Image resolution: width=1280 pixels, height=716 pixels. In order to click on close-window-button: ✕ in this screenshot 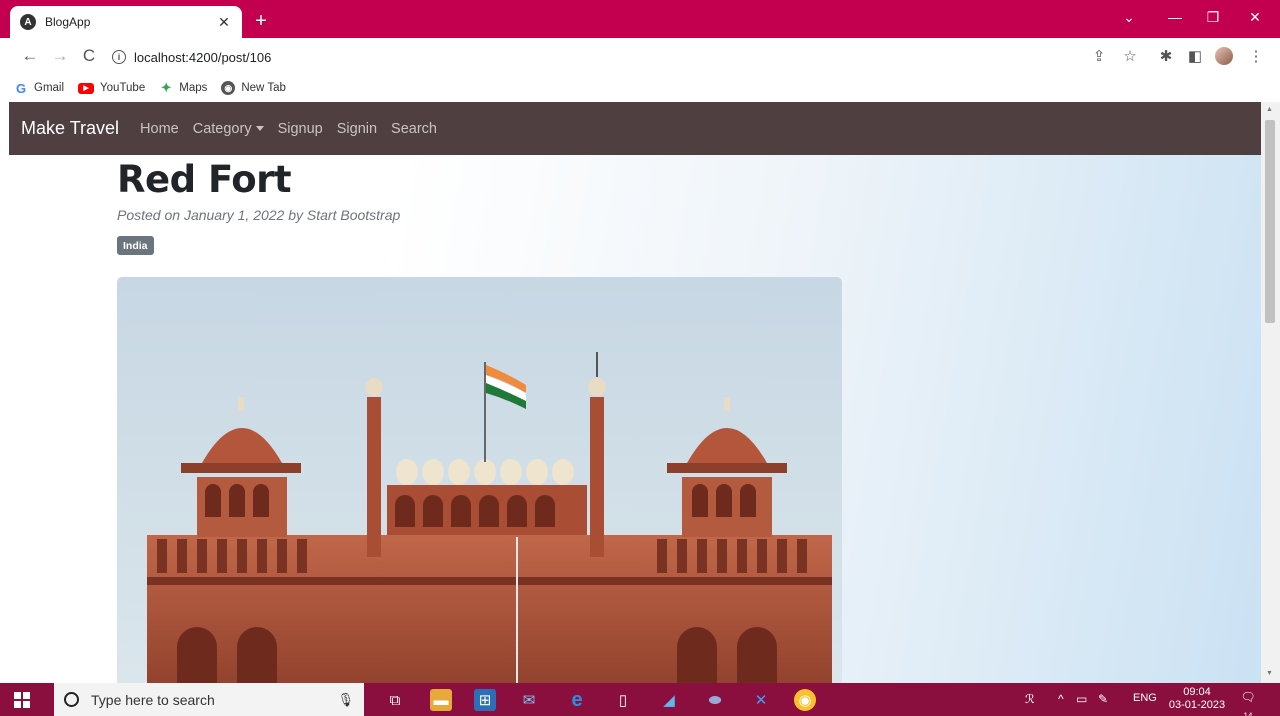, I will do `click(1255, 17)`.